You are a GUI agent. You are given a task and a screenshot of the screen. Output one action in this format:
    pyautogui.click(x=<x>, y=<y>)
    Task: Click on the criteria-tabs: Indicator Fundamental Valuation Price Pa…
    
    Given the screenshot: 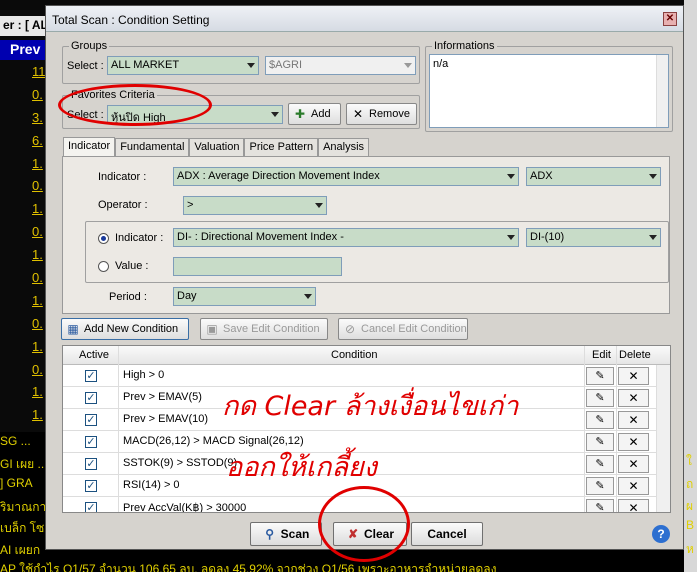 What is the action you would take?
    pyautogui.click(x=216, y=147)
    